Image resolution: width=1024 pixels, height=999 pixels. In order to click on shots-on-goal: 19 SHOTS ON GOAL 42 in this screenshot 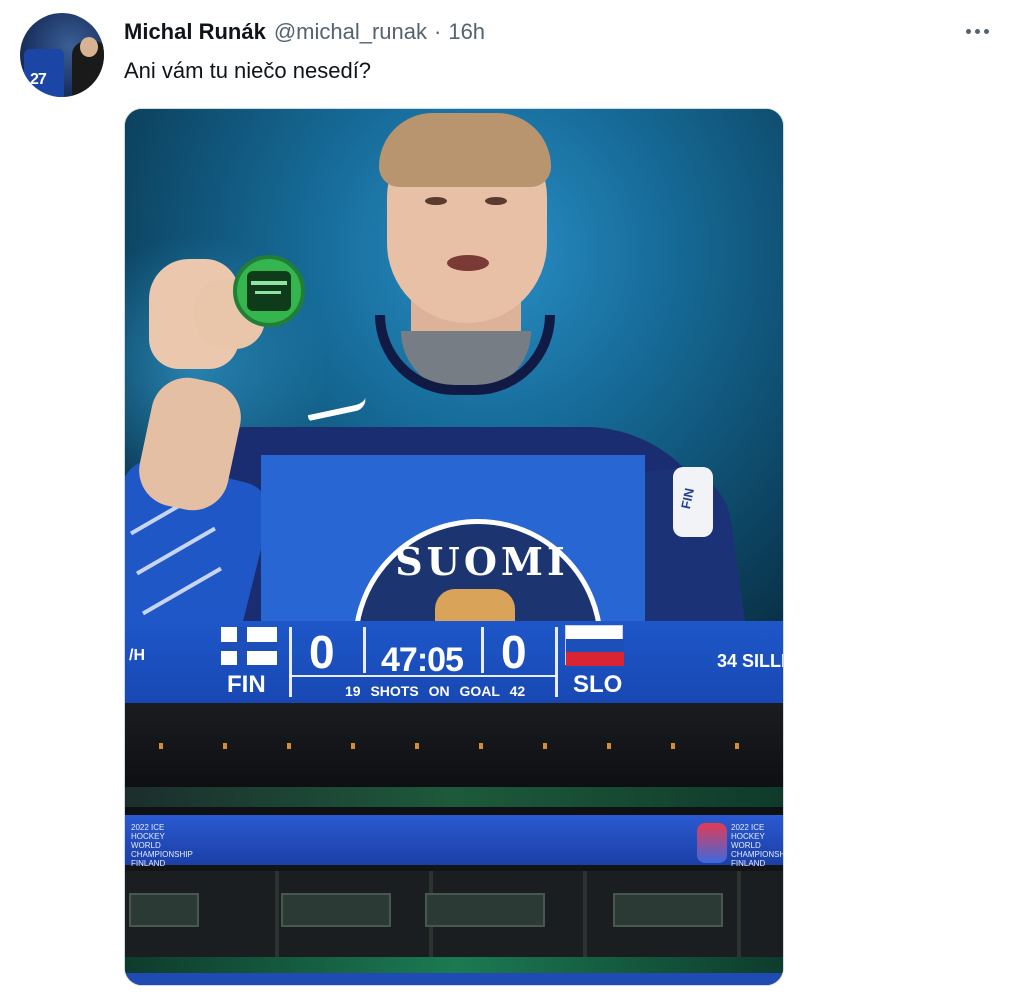, I will do `click(435, 691)`.